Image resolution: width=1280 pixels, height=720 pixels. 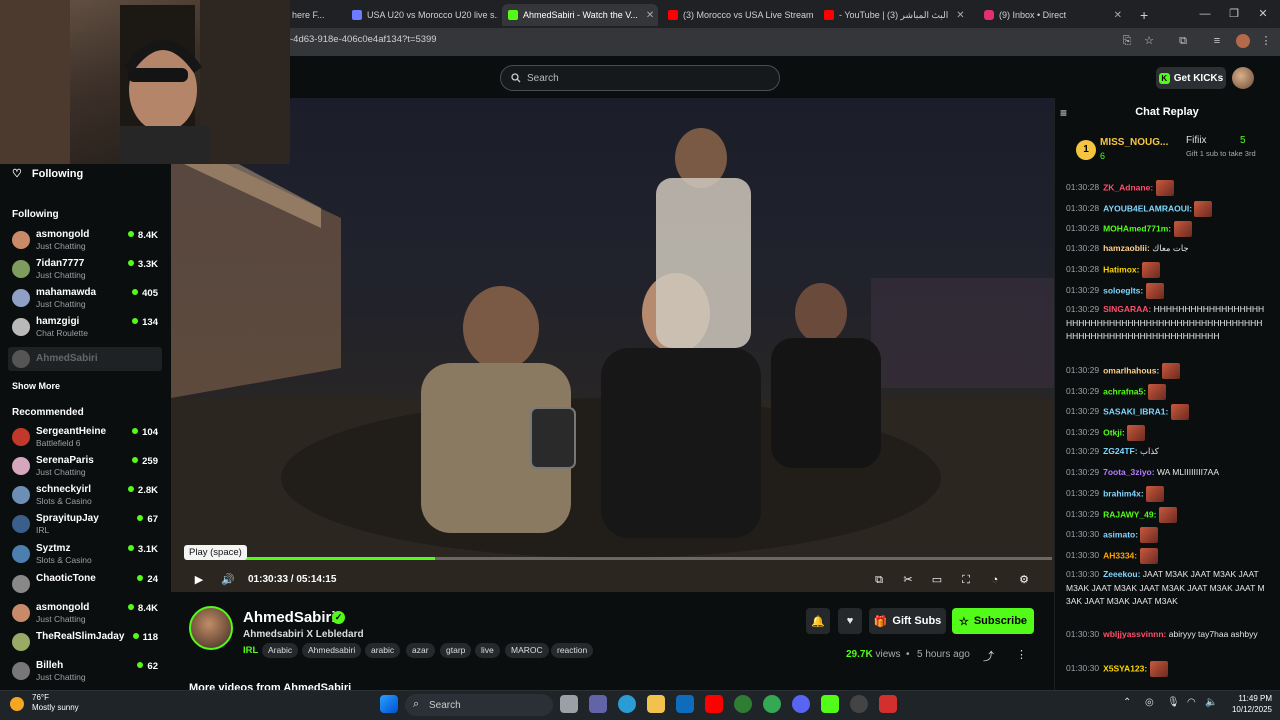 What do you see at coordinates (199, 580) in the screenshot?
I see `play-button-icon: ▶` at bounding box center [199, 580].